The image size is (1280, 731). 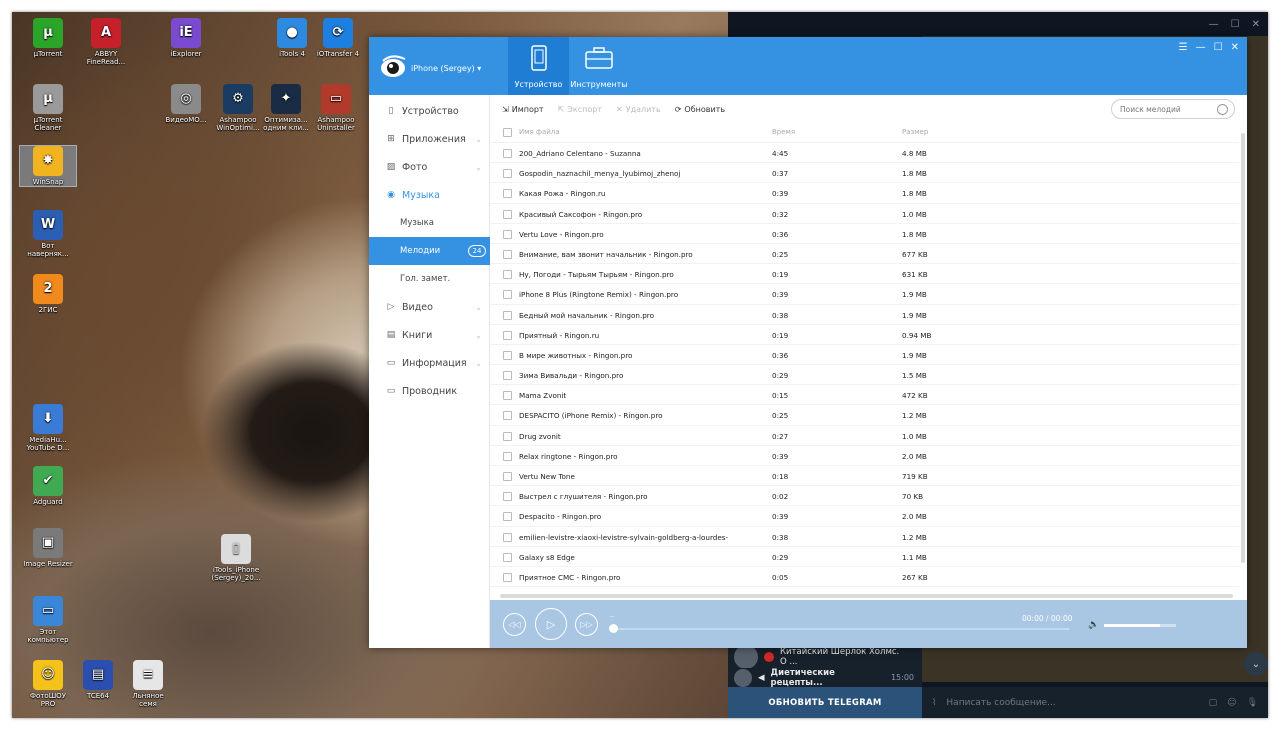 What do you see at coordinates (825, 678) in the screenshot?
I see `telegram-chat-item: ◀ Диетические рецепты... 15:00` at bounding box center [825, 678].